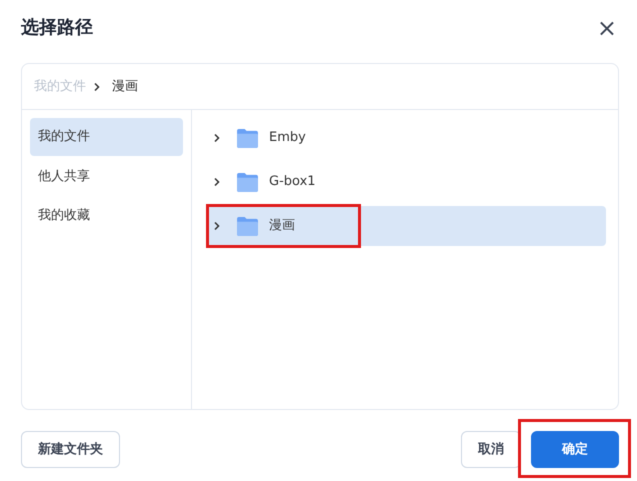 Image resolution: width=637 pixels, height=481 pixels. What do you see at coordinates (106, 137) in the screenshot?
I see `sidebar-item: 我的文件` at bounding box center [106, 137].